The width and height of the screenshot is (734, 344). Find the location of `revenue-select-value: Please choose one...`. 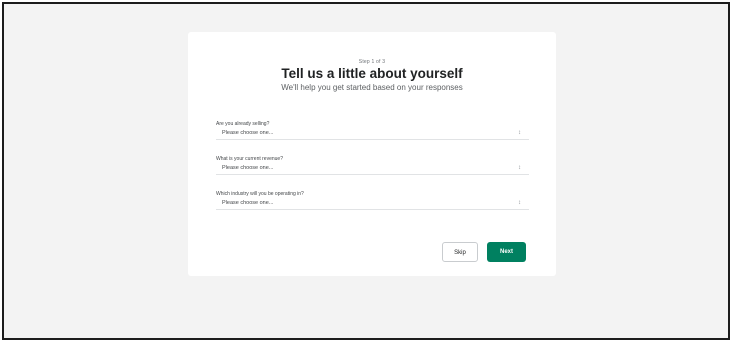

revenue-select-value: Please choose one... is located at coordinates (248, 168).